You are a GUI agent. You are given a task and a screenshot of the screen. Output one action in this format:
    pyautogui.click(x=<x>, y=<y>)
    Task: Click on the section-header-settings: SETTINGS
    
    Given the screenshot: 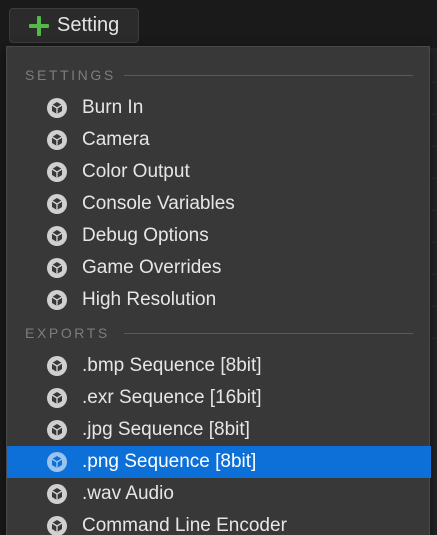 What is the action you would take?
    pyautogui.click(x=219, y=75)
    